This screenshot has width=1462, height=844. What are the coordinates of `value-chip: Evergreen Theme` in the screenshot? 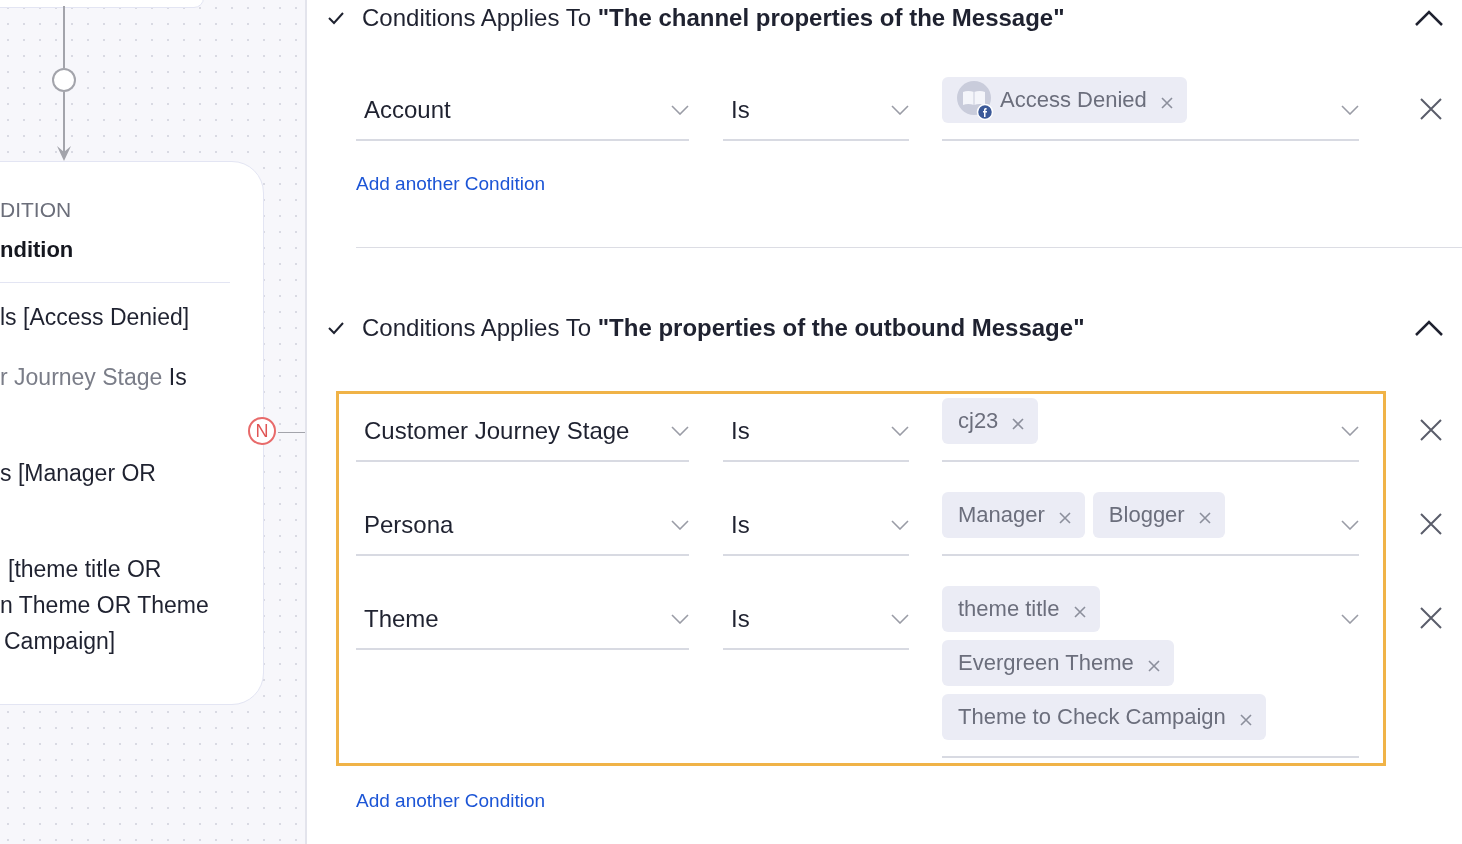 It's located at (1058, 663).